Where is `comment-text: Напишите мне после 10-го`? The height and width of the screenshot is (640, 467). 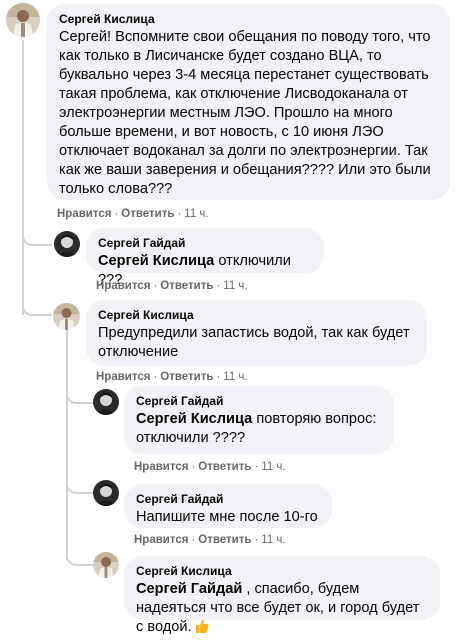
comment-text: Напишите мне после 10-го is located at coordinates (227, 517).